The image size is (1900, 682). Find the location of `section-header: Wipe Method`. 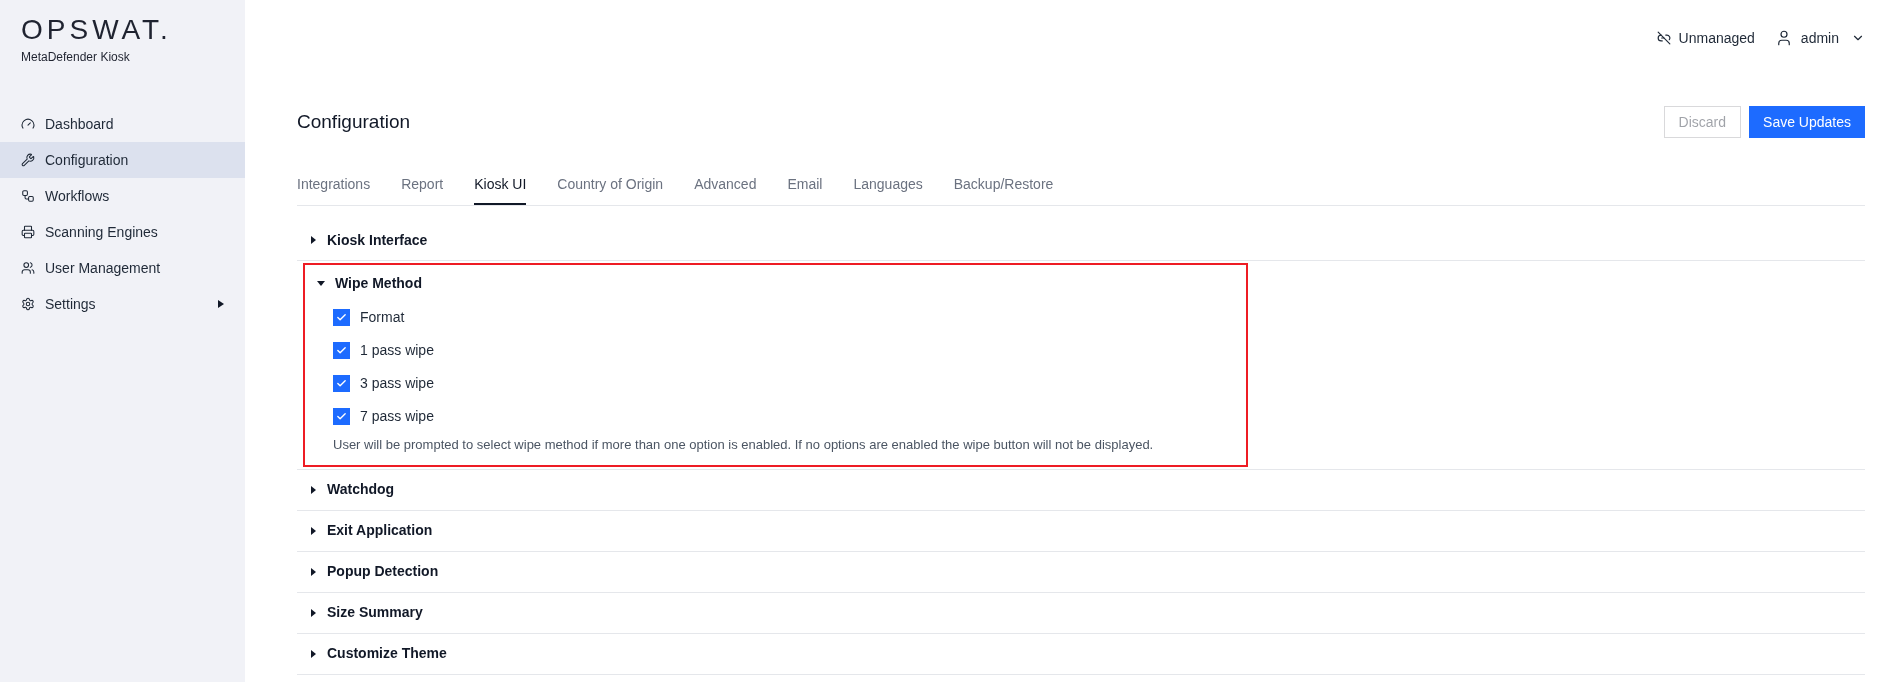

section-header: Wipe Method is located at coordinates (369, 283).